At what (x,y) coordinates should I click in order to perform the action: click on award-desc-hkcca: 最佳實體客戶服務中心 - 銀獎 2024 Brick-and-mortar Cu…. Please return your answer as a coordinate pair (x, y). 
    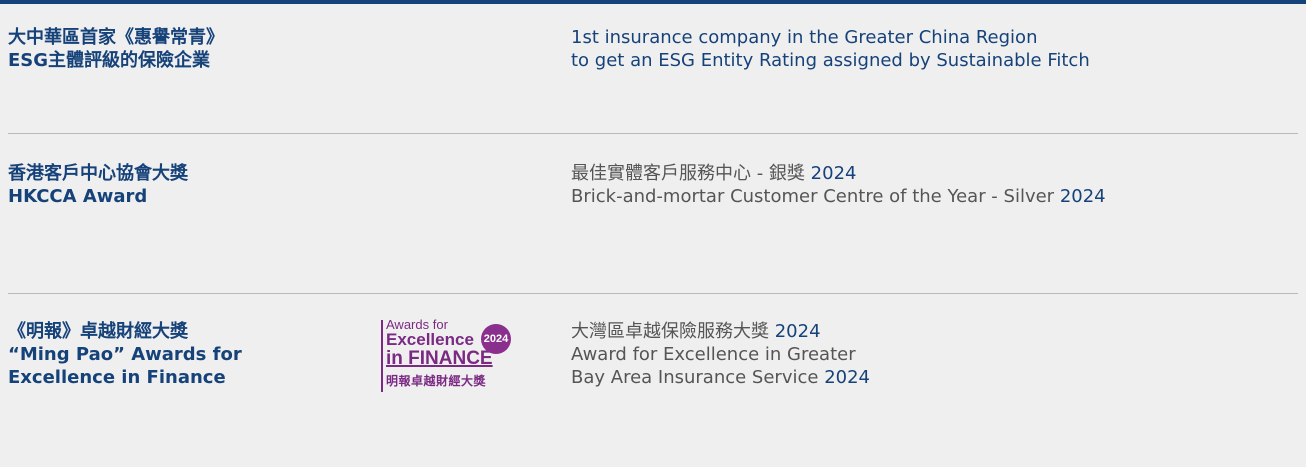
    Looking at the image, I should click on (838, 185).